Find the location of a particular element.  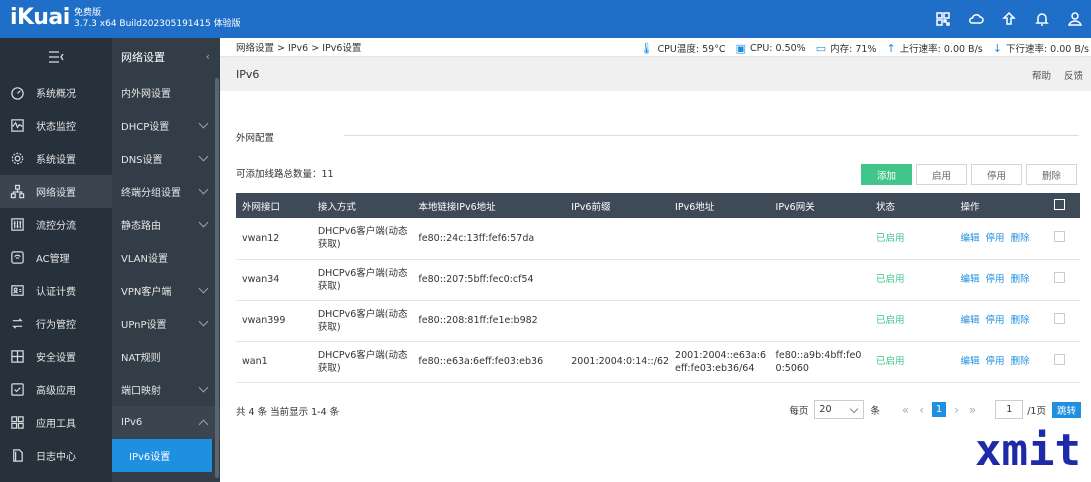

subnav-item-2: DNS设置 is located at coordinates (166, 158).